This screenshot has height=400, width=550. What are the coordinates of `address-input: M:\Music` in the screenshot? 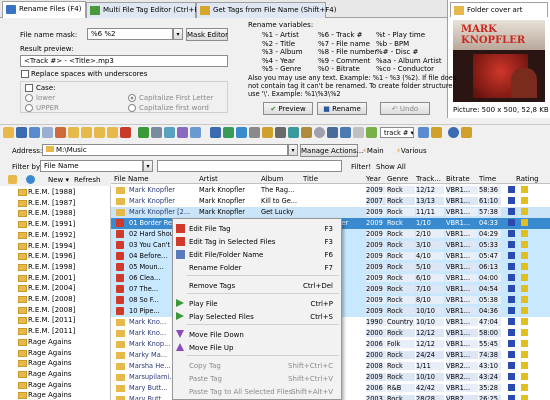 It's located at (165, 150).